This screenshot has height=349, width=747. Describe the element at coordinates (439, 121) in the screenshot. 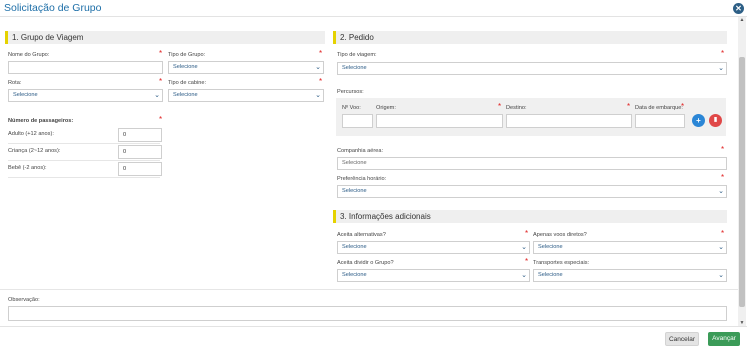

I see `origem-input` at that location.